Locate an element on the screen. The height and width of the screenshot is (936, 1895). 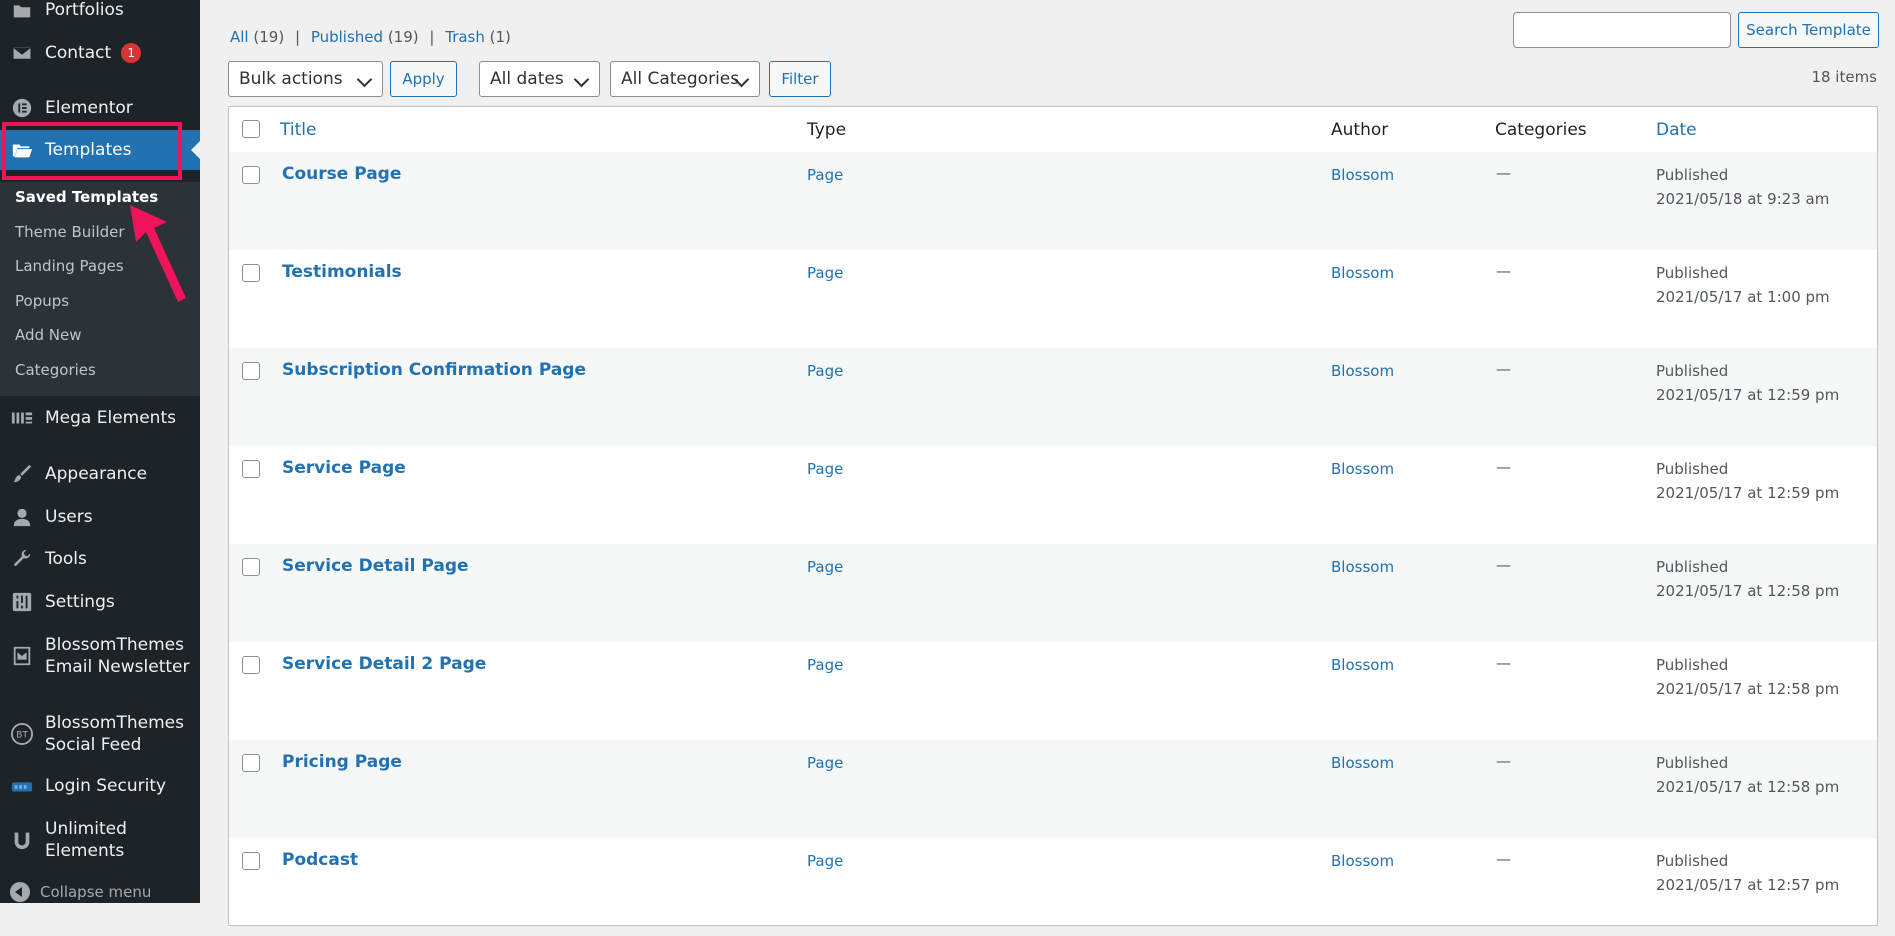
collapse-menu-button: Collapse menu is located at coordinates (80, 892).